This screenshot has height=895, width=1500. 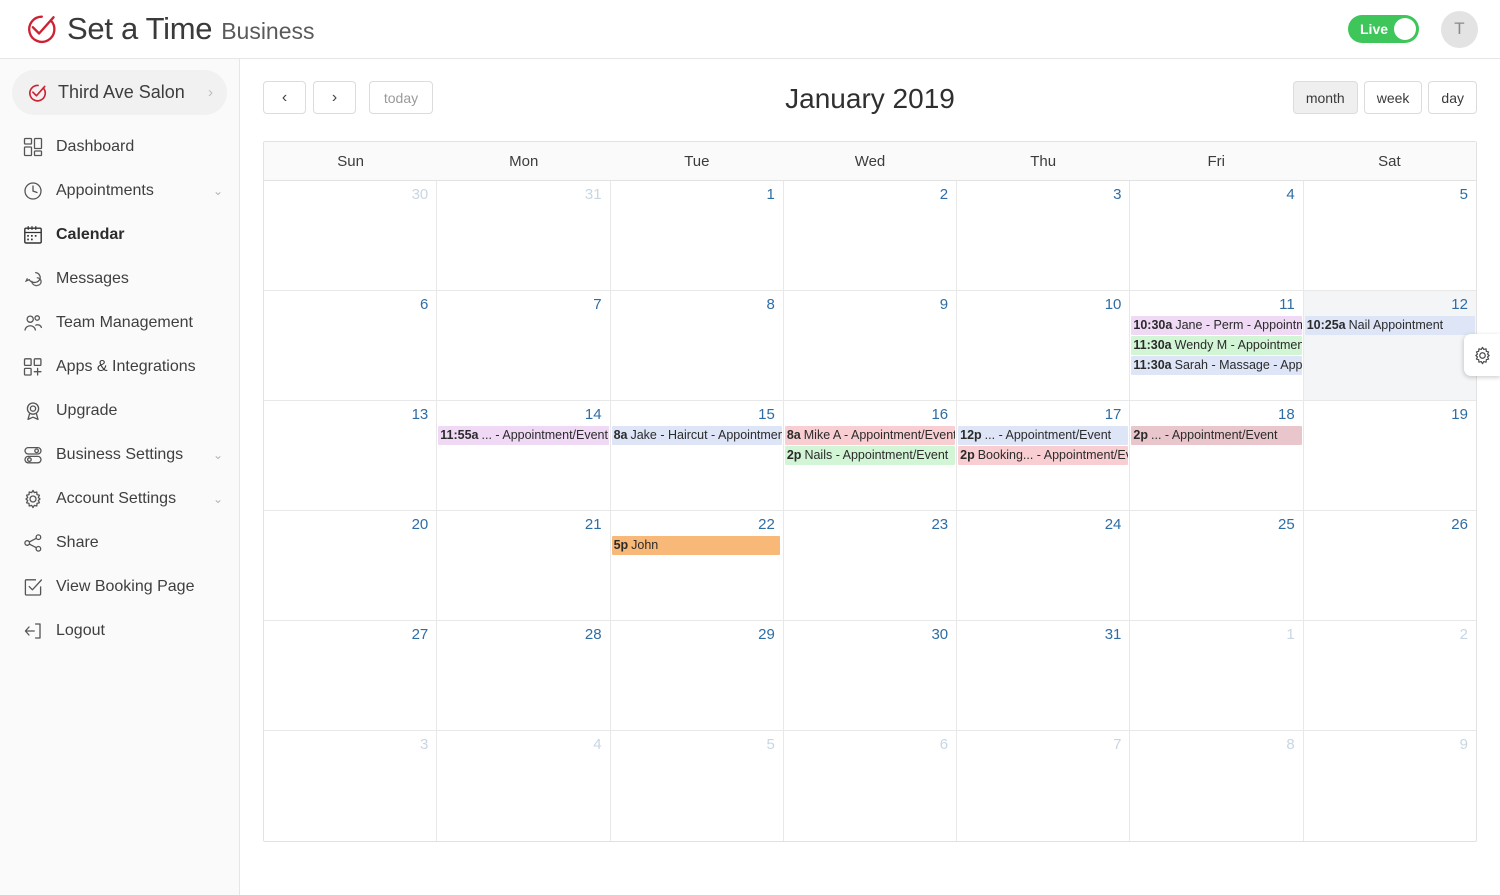 What do you see at coordinates (351, 455) in the screenshot?
I see `calendar-day-cell: 13` at bounding box center [351, 455].